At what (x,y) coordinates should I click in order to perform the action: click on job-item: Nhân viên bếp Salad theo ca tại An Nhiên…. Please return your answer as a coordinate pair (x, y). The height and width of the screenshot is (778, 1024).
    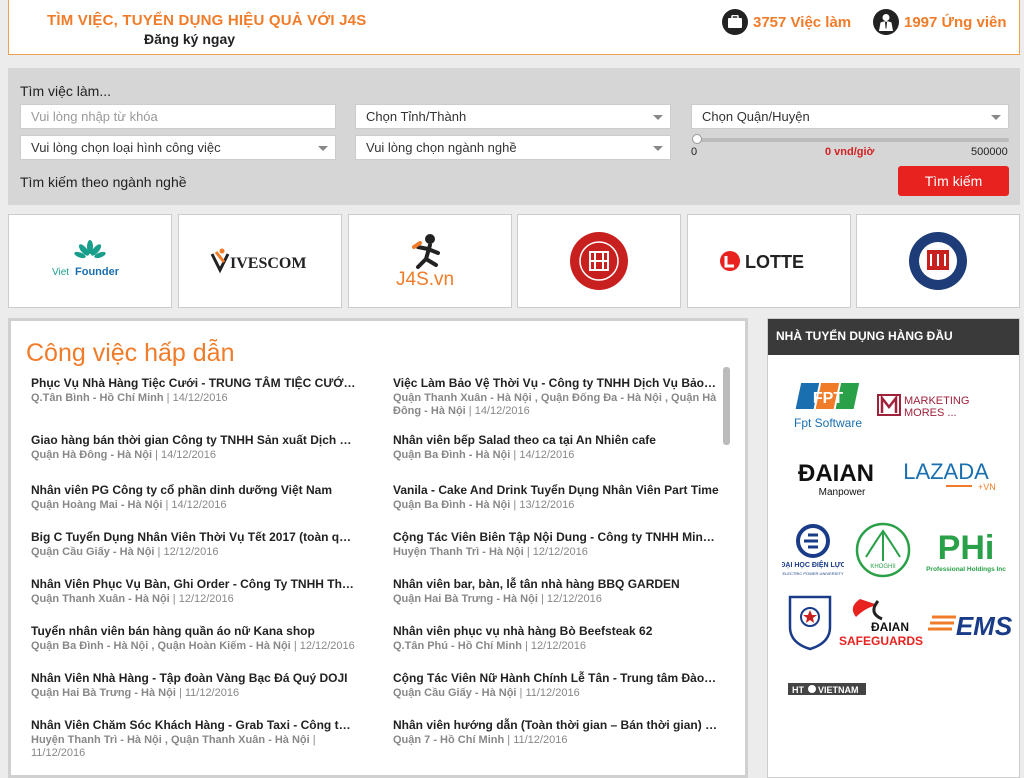
    Looking at the image, I should click on (556, 447).